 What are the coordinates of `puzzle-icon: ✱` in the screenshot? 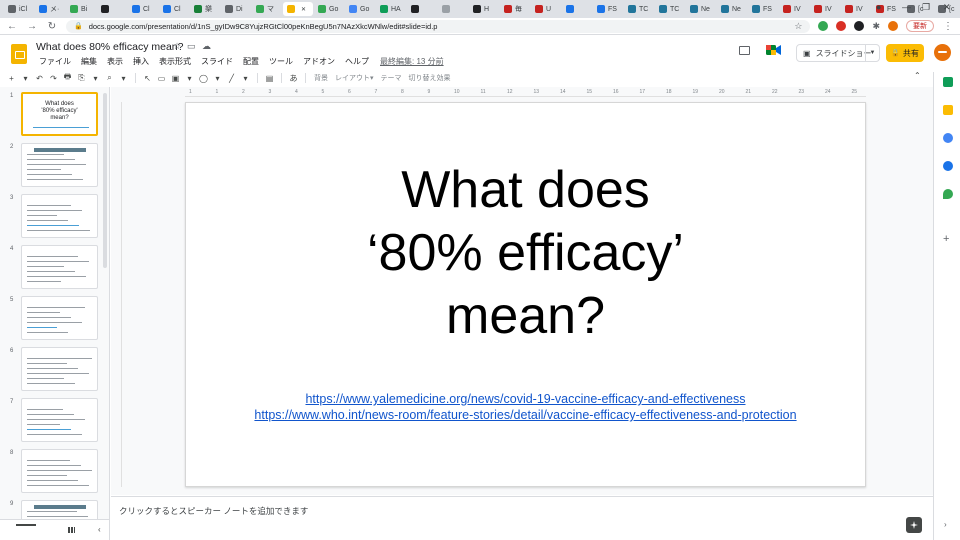 It's located at (876, 26).